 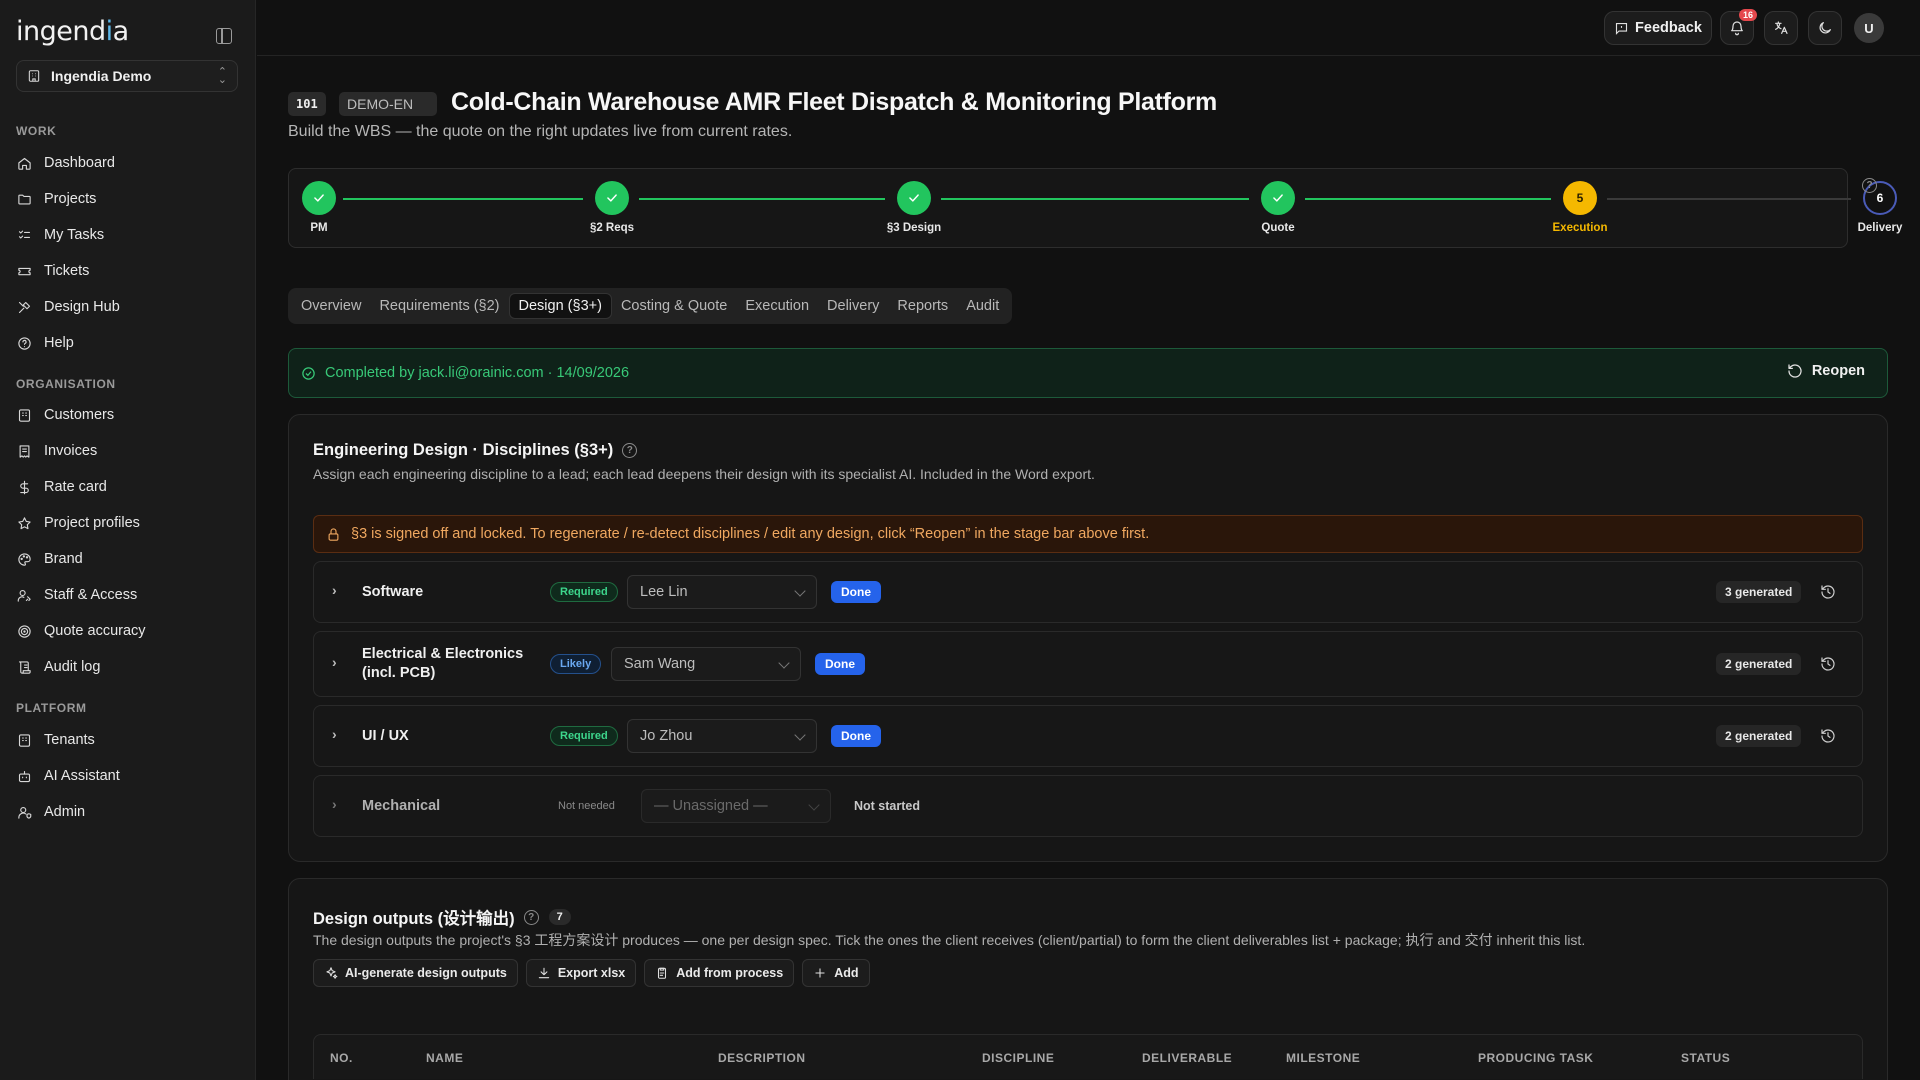 I want to click on avatar: U, so click(x=1869, y=28).